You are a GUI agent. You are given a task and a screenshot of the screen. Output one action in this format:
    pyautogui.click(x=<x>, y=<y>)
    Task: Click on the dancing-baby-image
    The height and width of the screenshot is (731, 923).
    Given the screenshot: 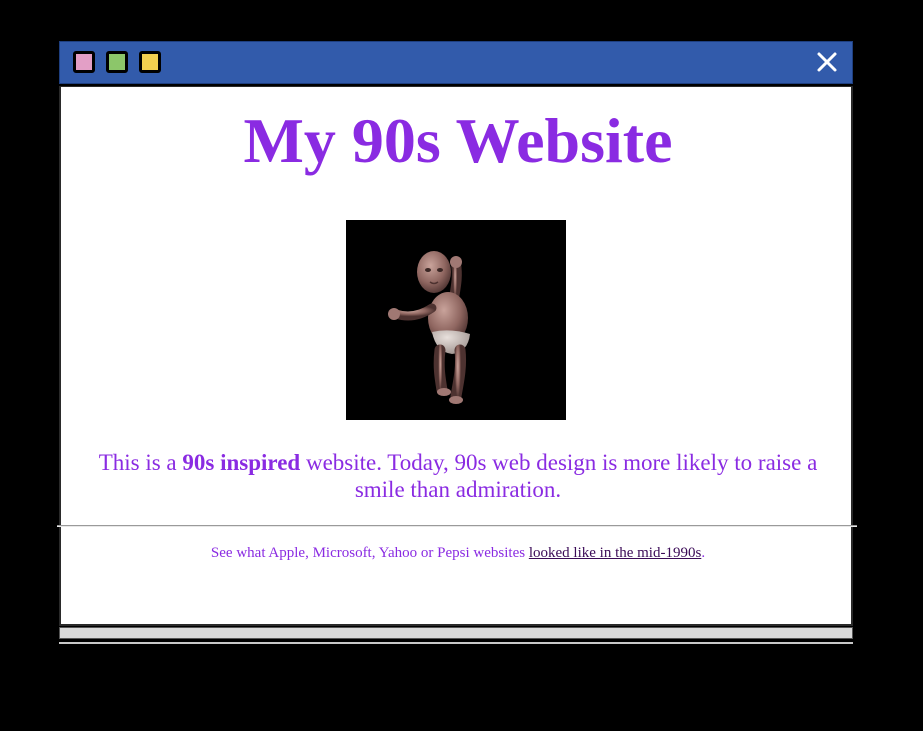 What is the action you would take?
    pyautogui.click(x=456, y=320)
    